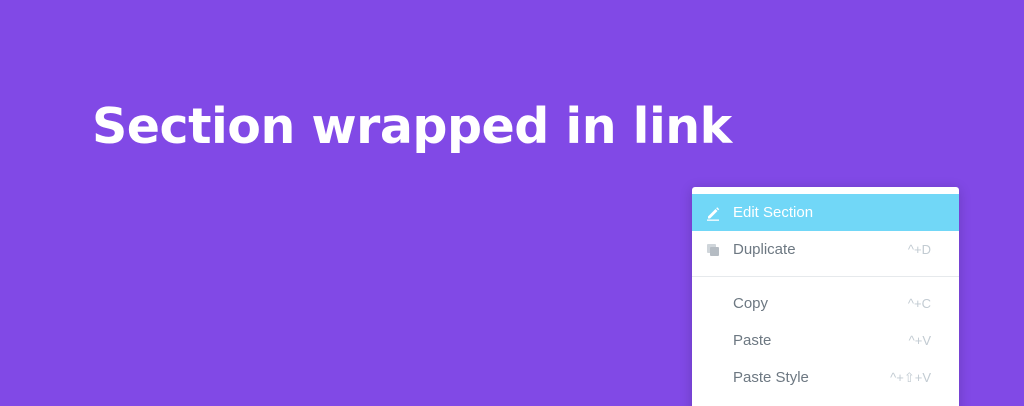 Image resolution: width=1024 pixels, height=406 pixels. Describe the element at coordinates (825, 276) in the screenshot. I see `menu-divider` at that location.